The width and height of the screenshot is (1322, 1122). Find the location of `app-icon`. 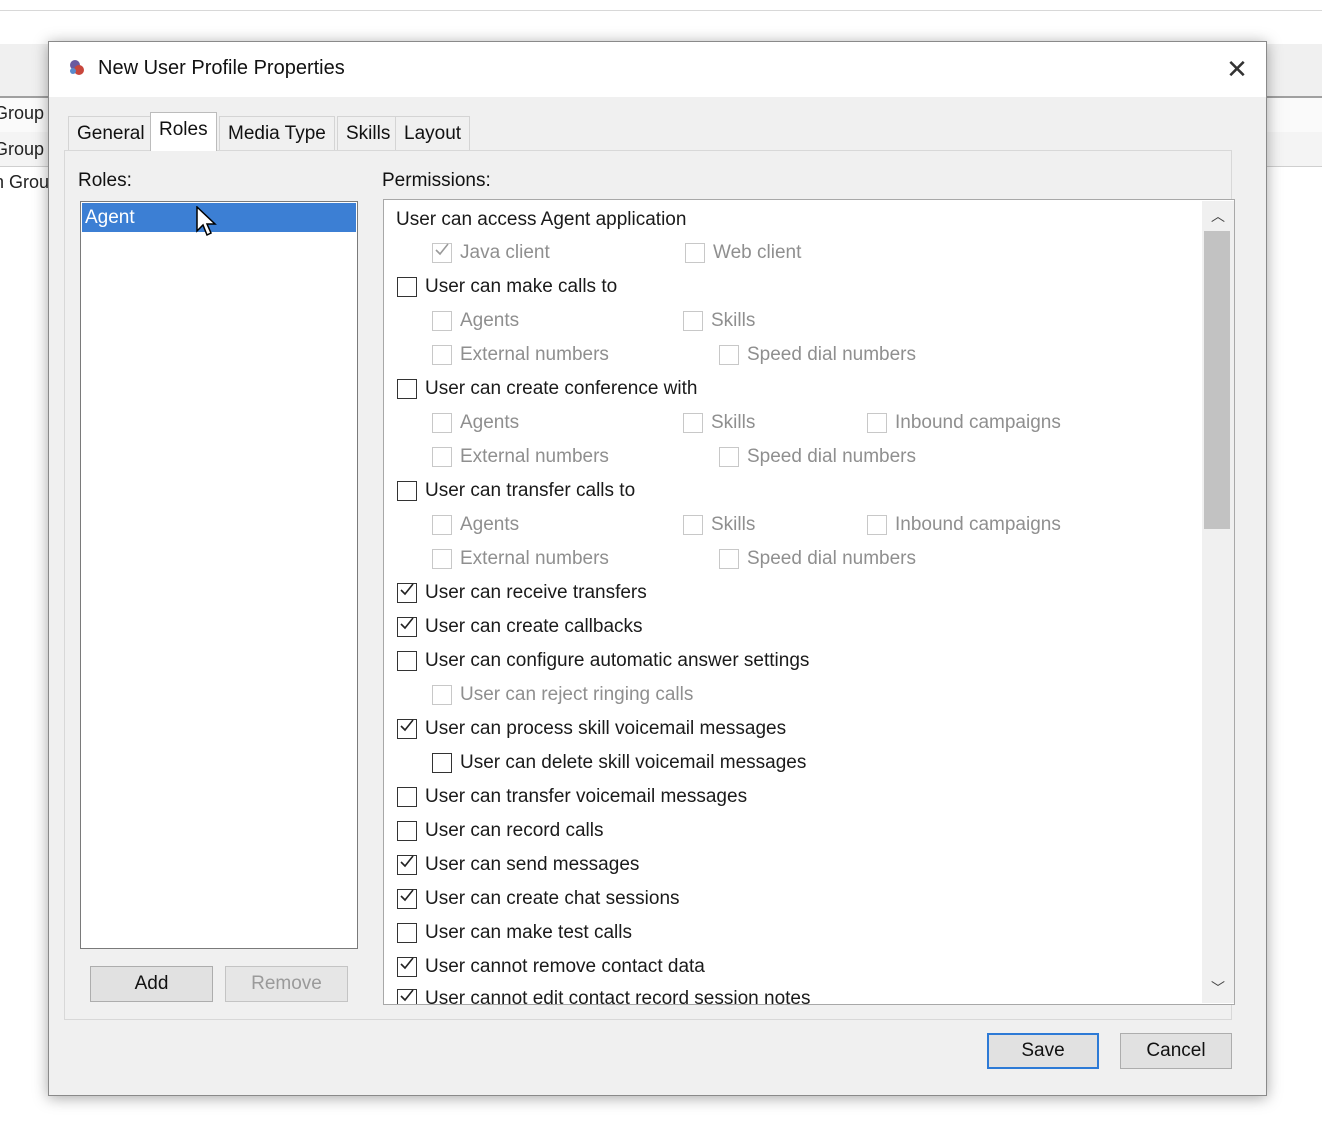

app-icon is located at coordinates (77, 68).